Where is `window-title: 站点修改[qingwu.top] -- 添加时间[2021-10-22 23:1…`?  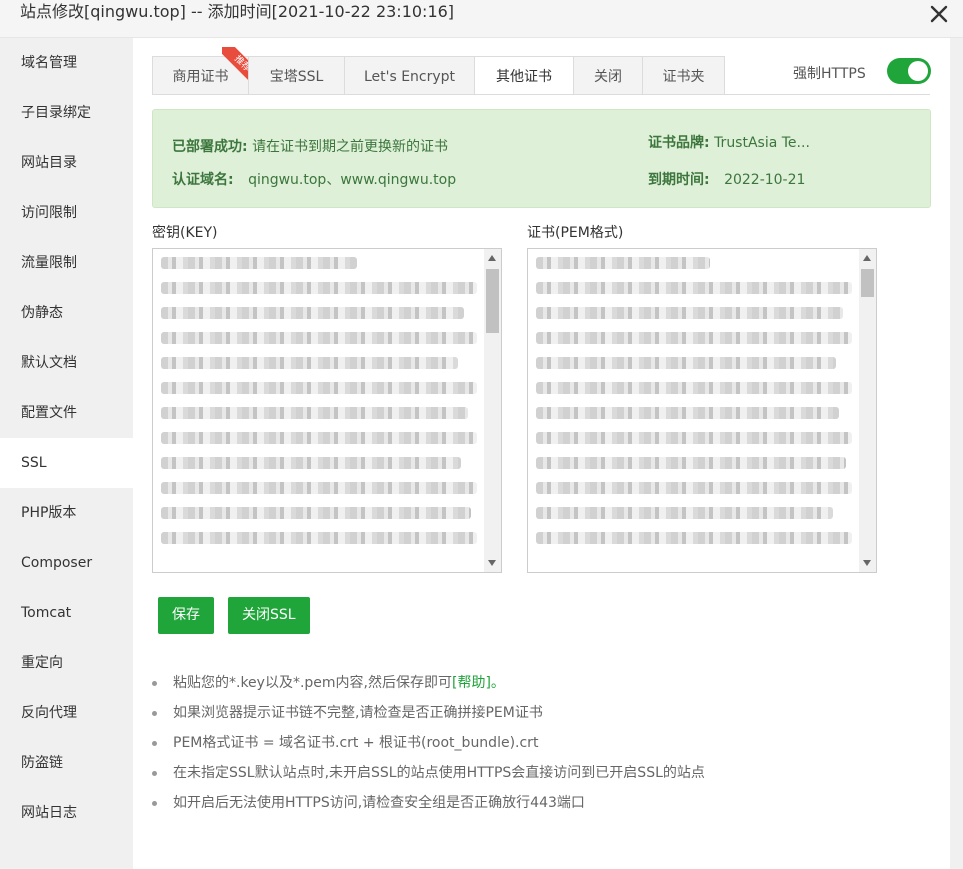
window-title: 站点修改[qingwu.top] -- 添加时间[2021-10-22 23:1… is located at coordinates (237, 11).